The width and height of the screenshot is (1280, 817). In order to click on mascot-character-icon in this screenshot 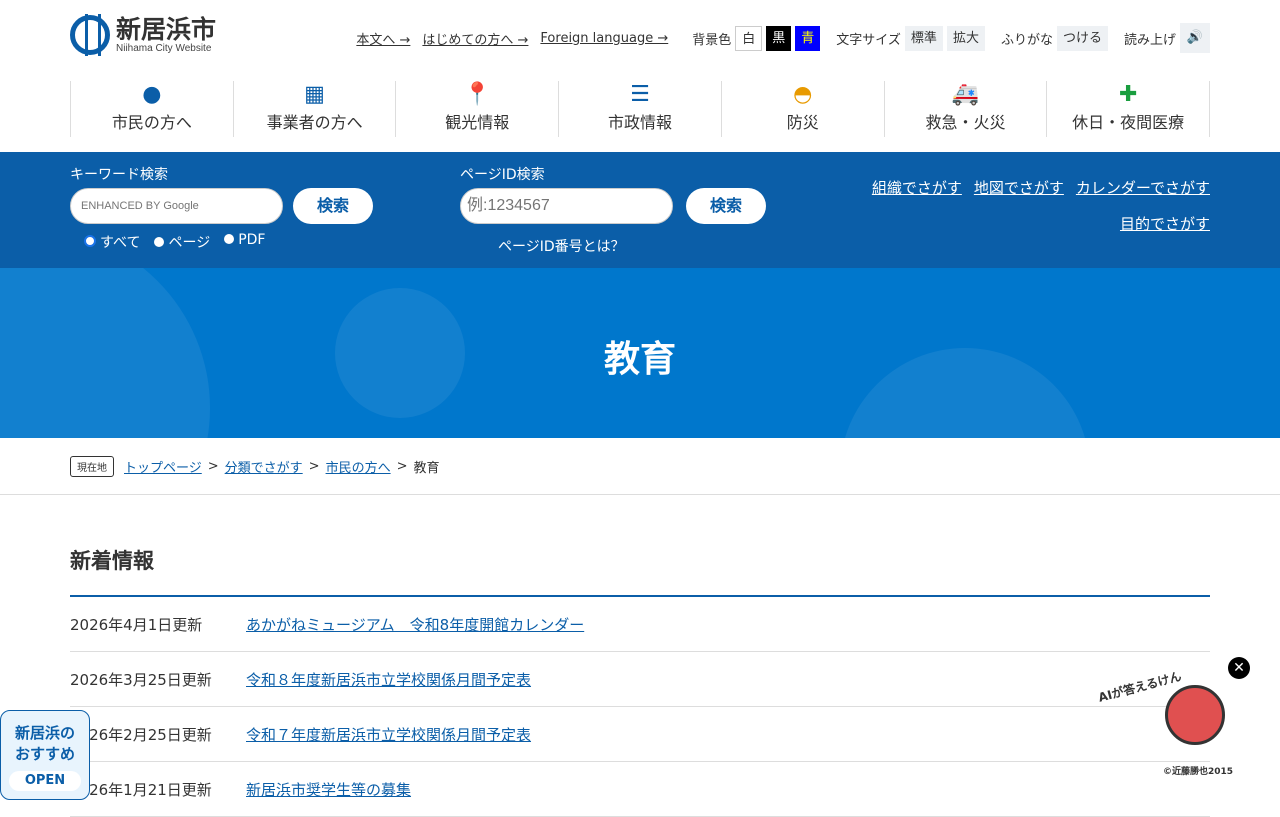, I will do `click(1195, 715)`.